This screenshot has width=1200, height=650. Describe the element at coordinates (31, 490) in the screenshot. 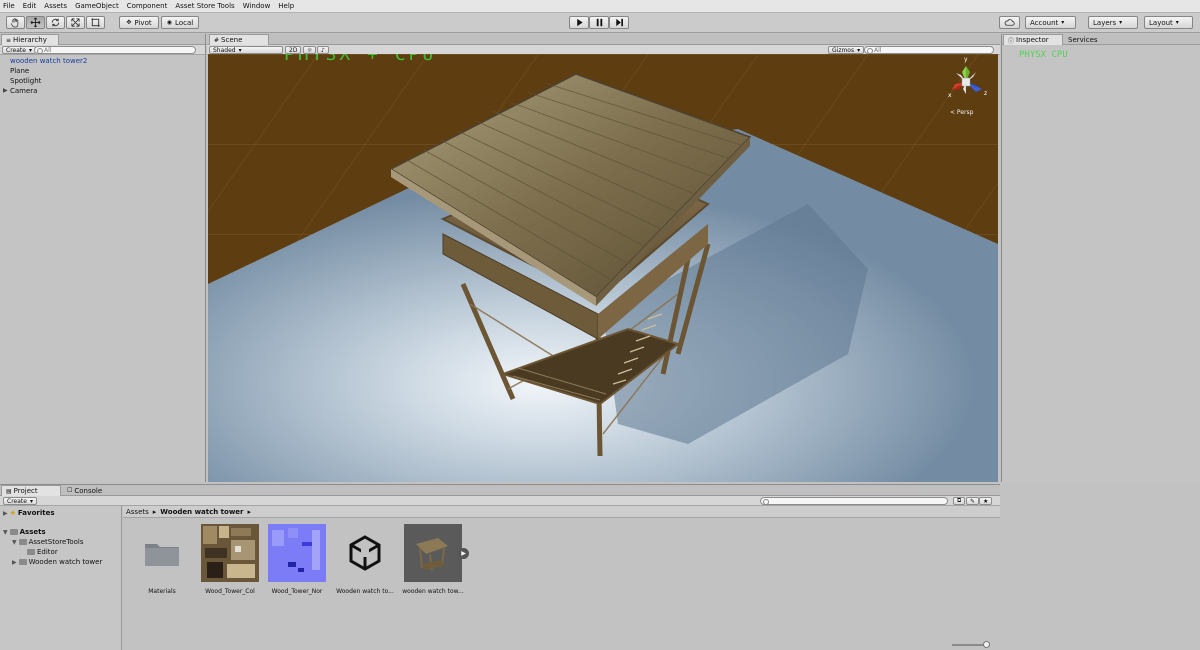

I see `tab-project: ▤ Project` at that location.